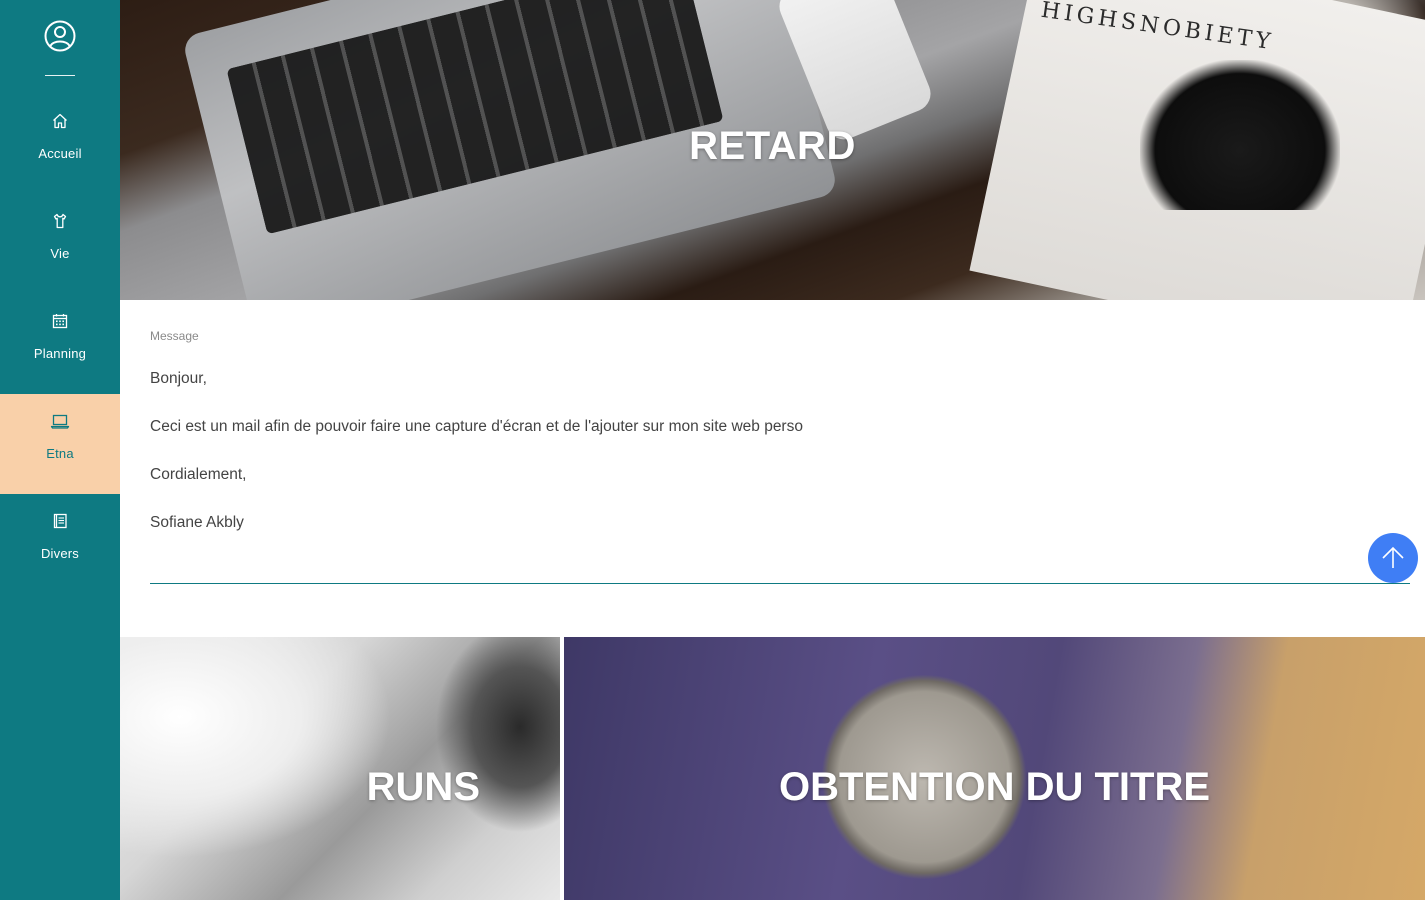 The width and height of the screenshot is (1425, 900). I want to click on profile-section, so click(60, 45).